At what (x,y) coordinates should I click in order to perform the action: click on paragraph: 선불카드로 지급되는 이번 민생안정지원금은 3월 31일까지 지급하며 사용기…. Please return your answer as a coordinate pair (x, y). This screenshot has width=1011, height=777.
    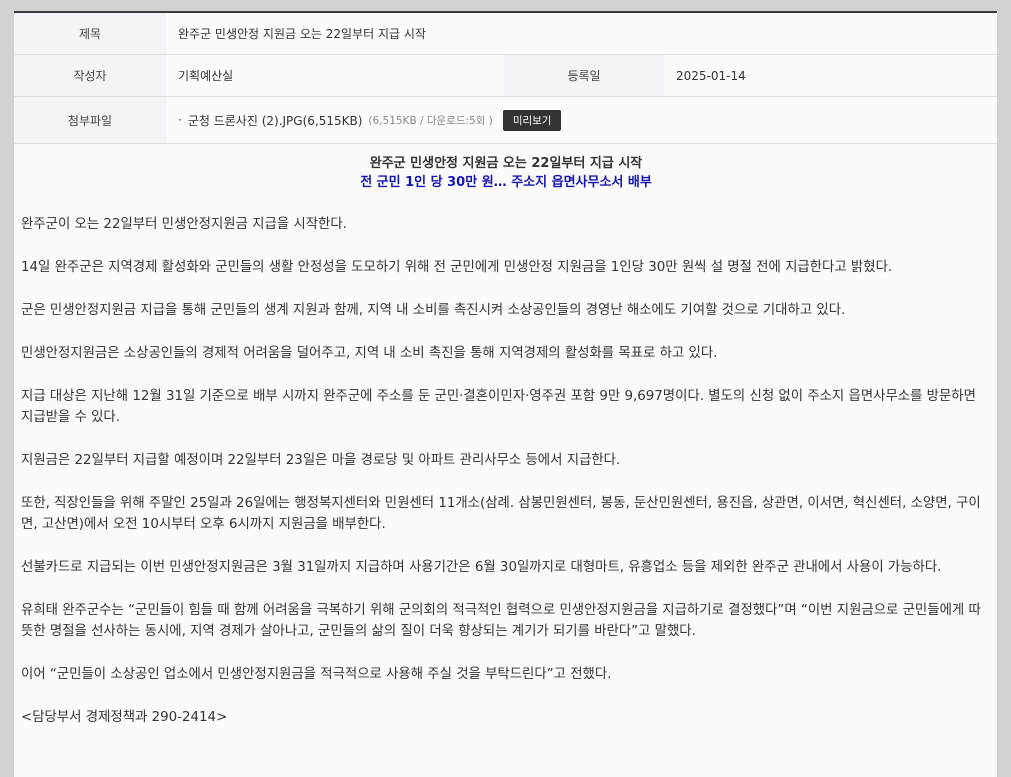
    Looking at the image, I should click on (481, 567).